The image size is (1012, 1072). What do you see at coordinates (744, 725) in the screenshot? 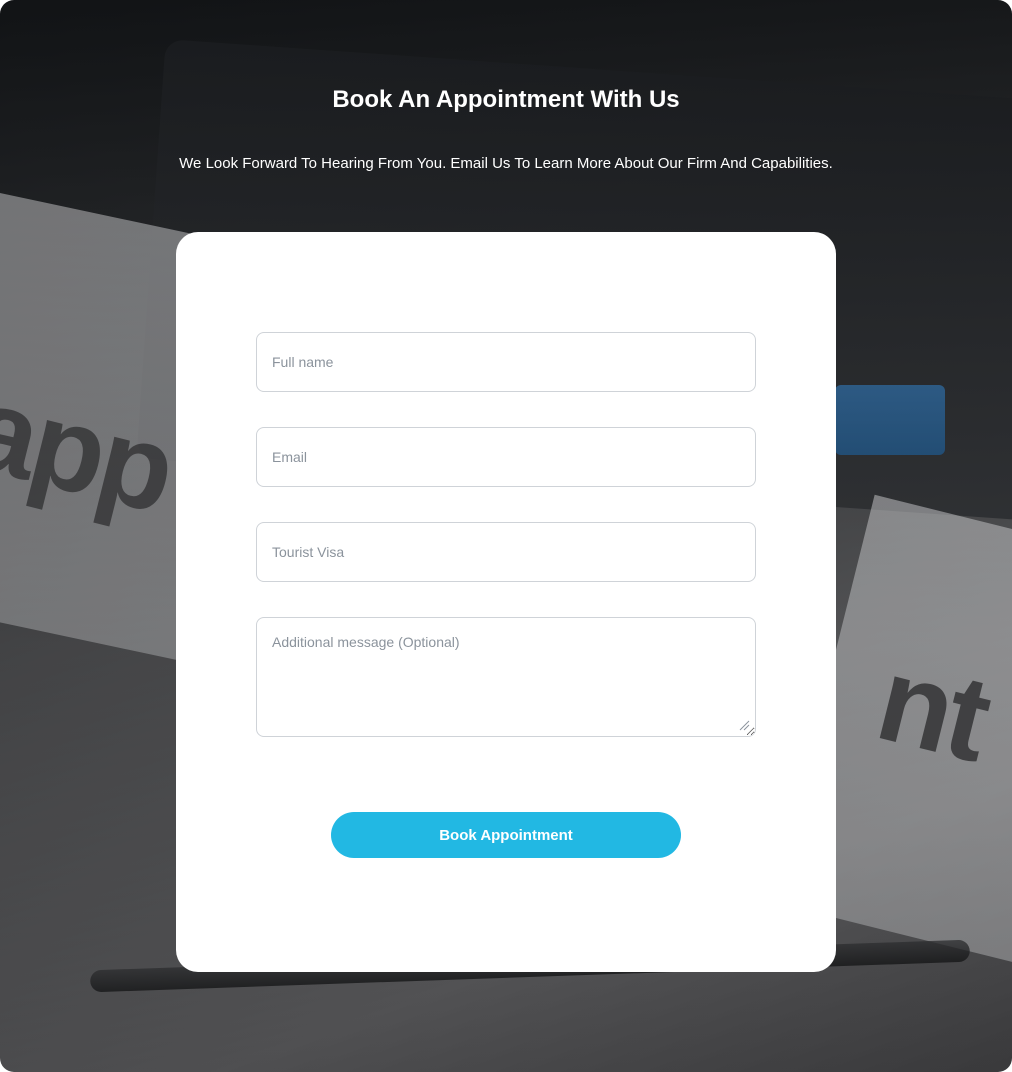
I see `resize-handle-icon` at bounding box center [744, 725].